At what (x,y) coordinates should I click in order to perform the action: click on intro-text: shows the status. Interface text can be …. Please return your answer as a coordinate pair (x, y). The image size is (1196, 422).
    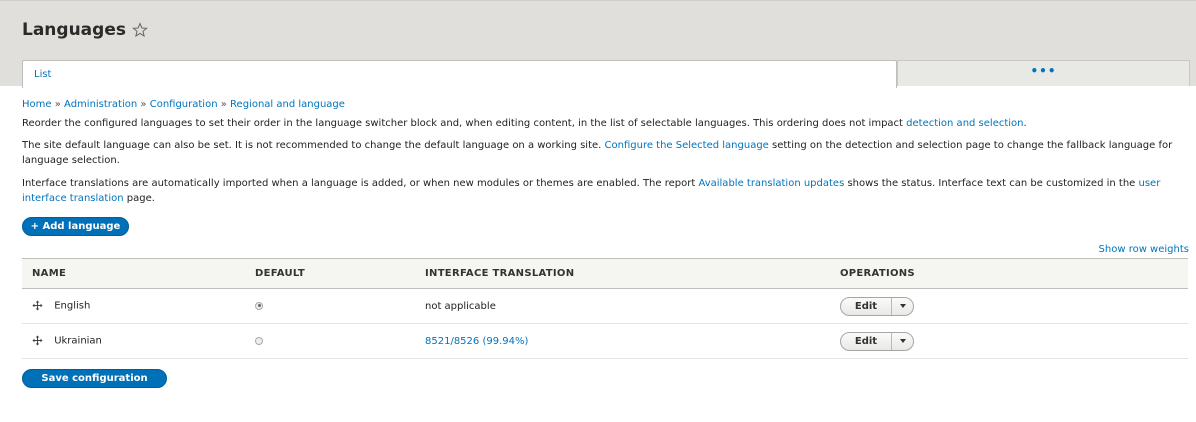
    Looking at the image, I should click on (991, 183).